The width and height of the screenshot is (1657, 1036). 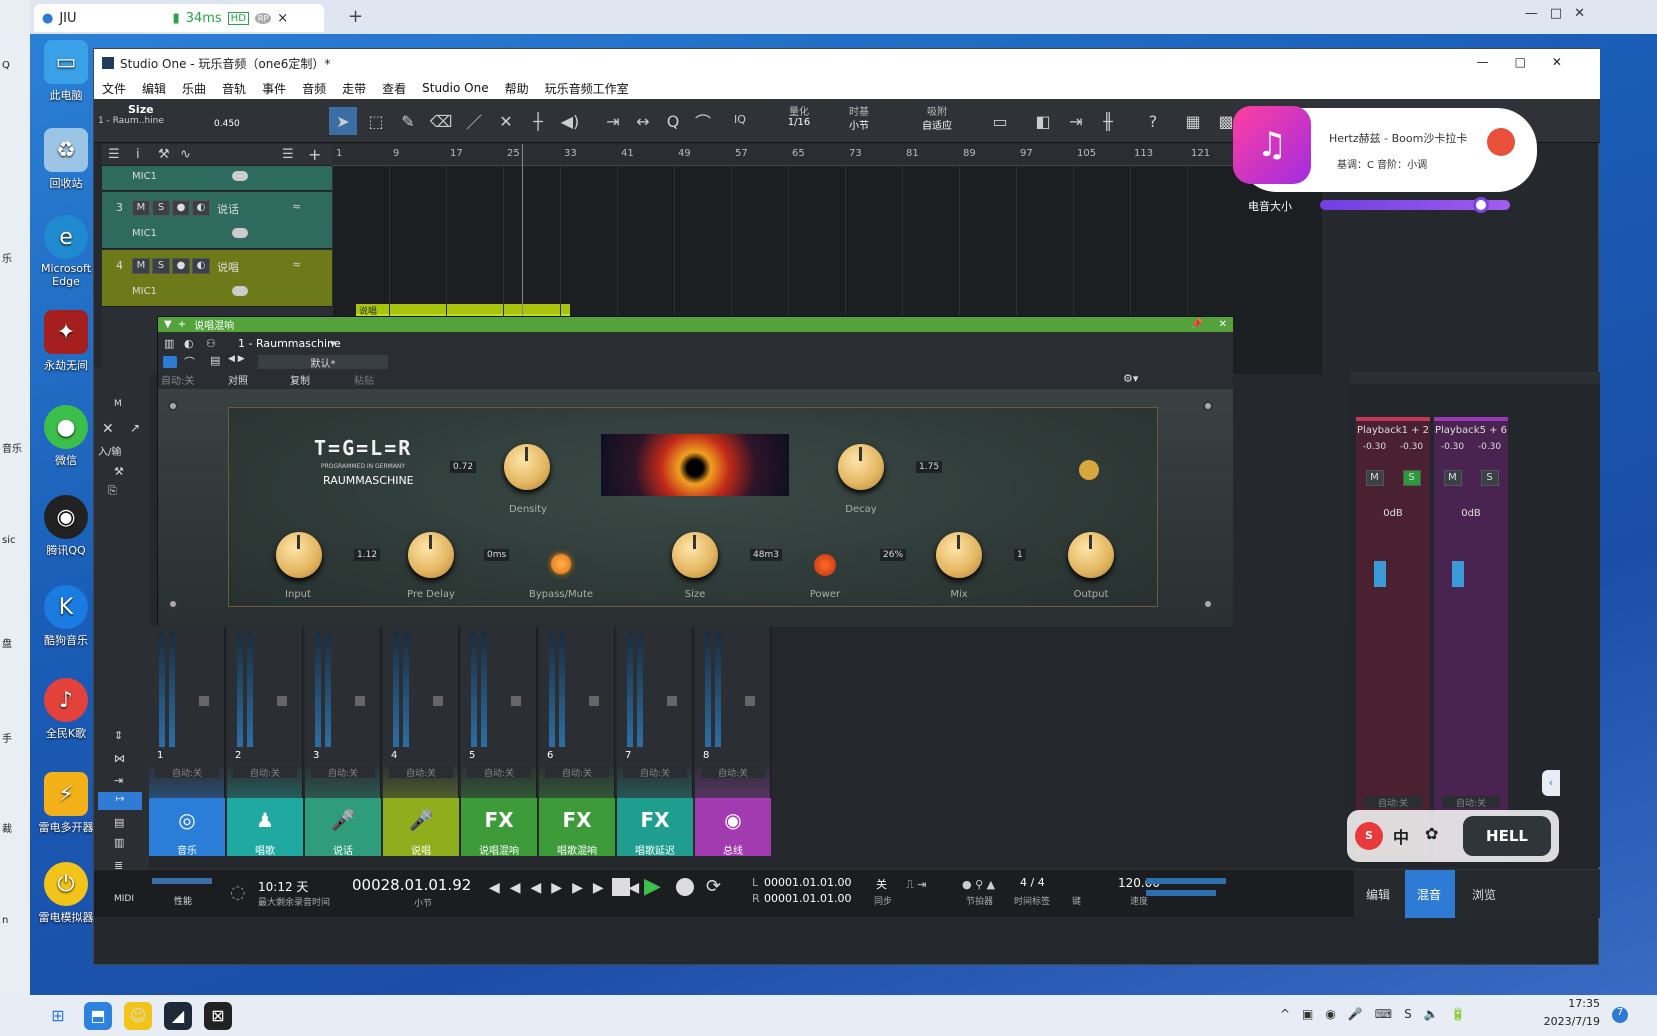 What do you see at coordinates (355, 16) in the screenshot?
I see `new-tab-button: +` at bounding box center [355, 16].